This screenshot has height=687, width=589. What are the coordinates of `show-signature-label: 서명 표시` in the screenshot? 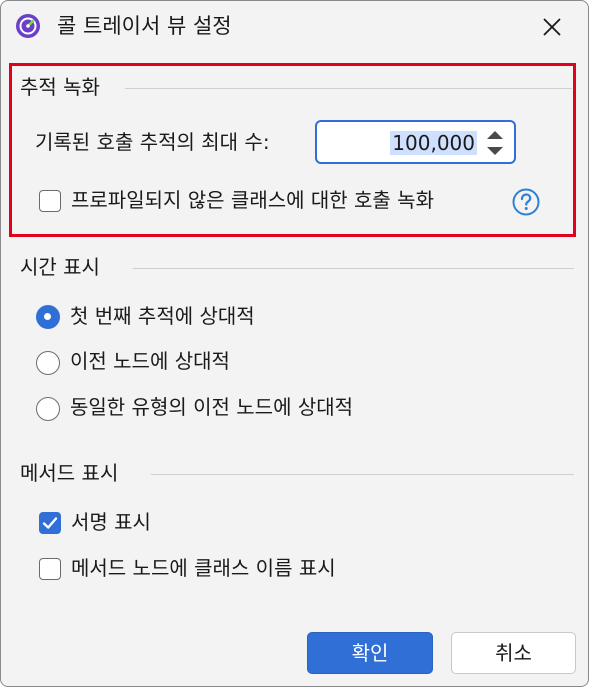 It's located at (111, 522).